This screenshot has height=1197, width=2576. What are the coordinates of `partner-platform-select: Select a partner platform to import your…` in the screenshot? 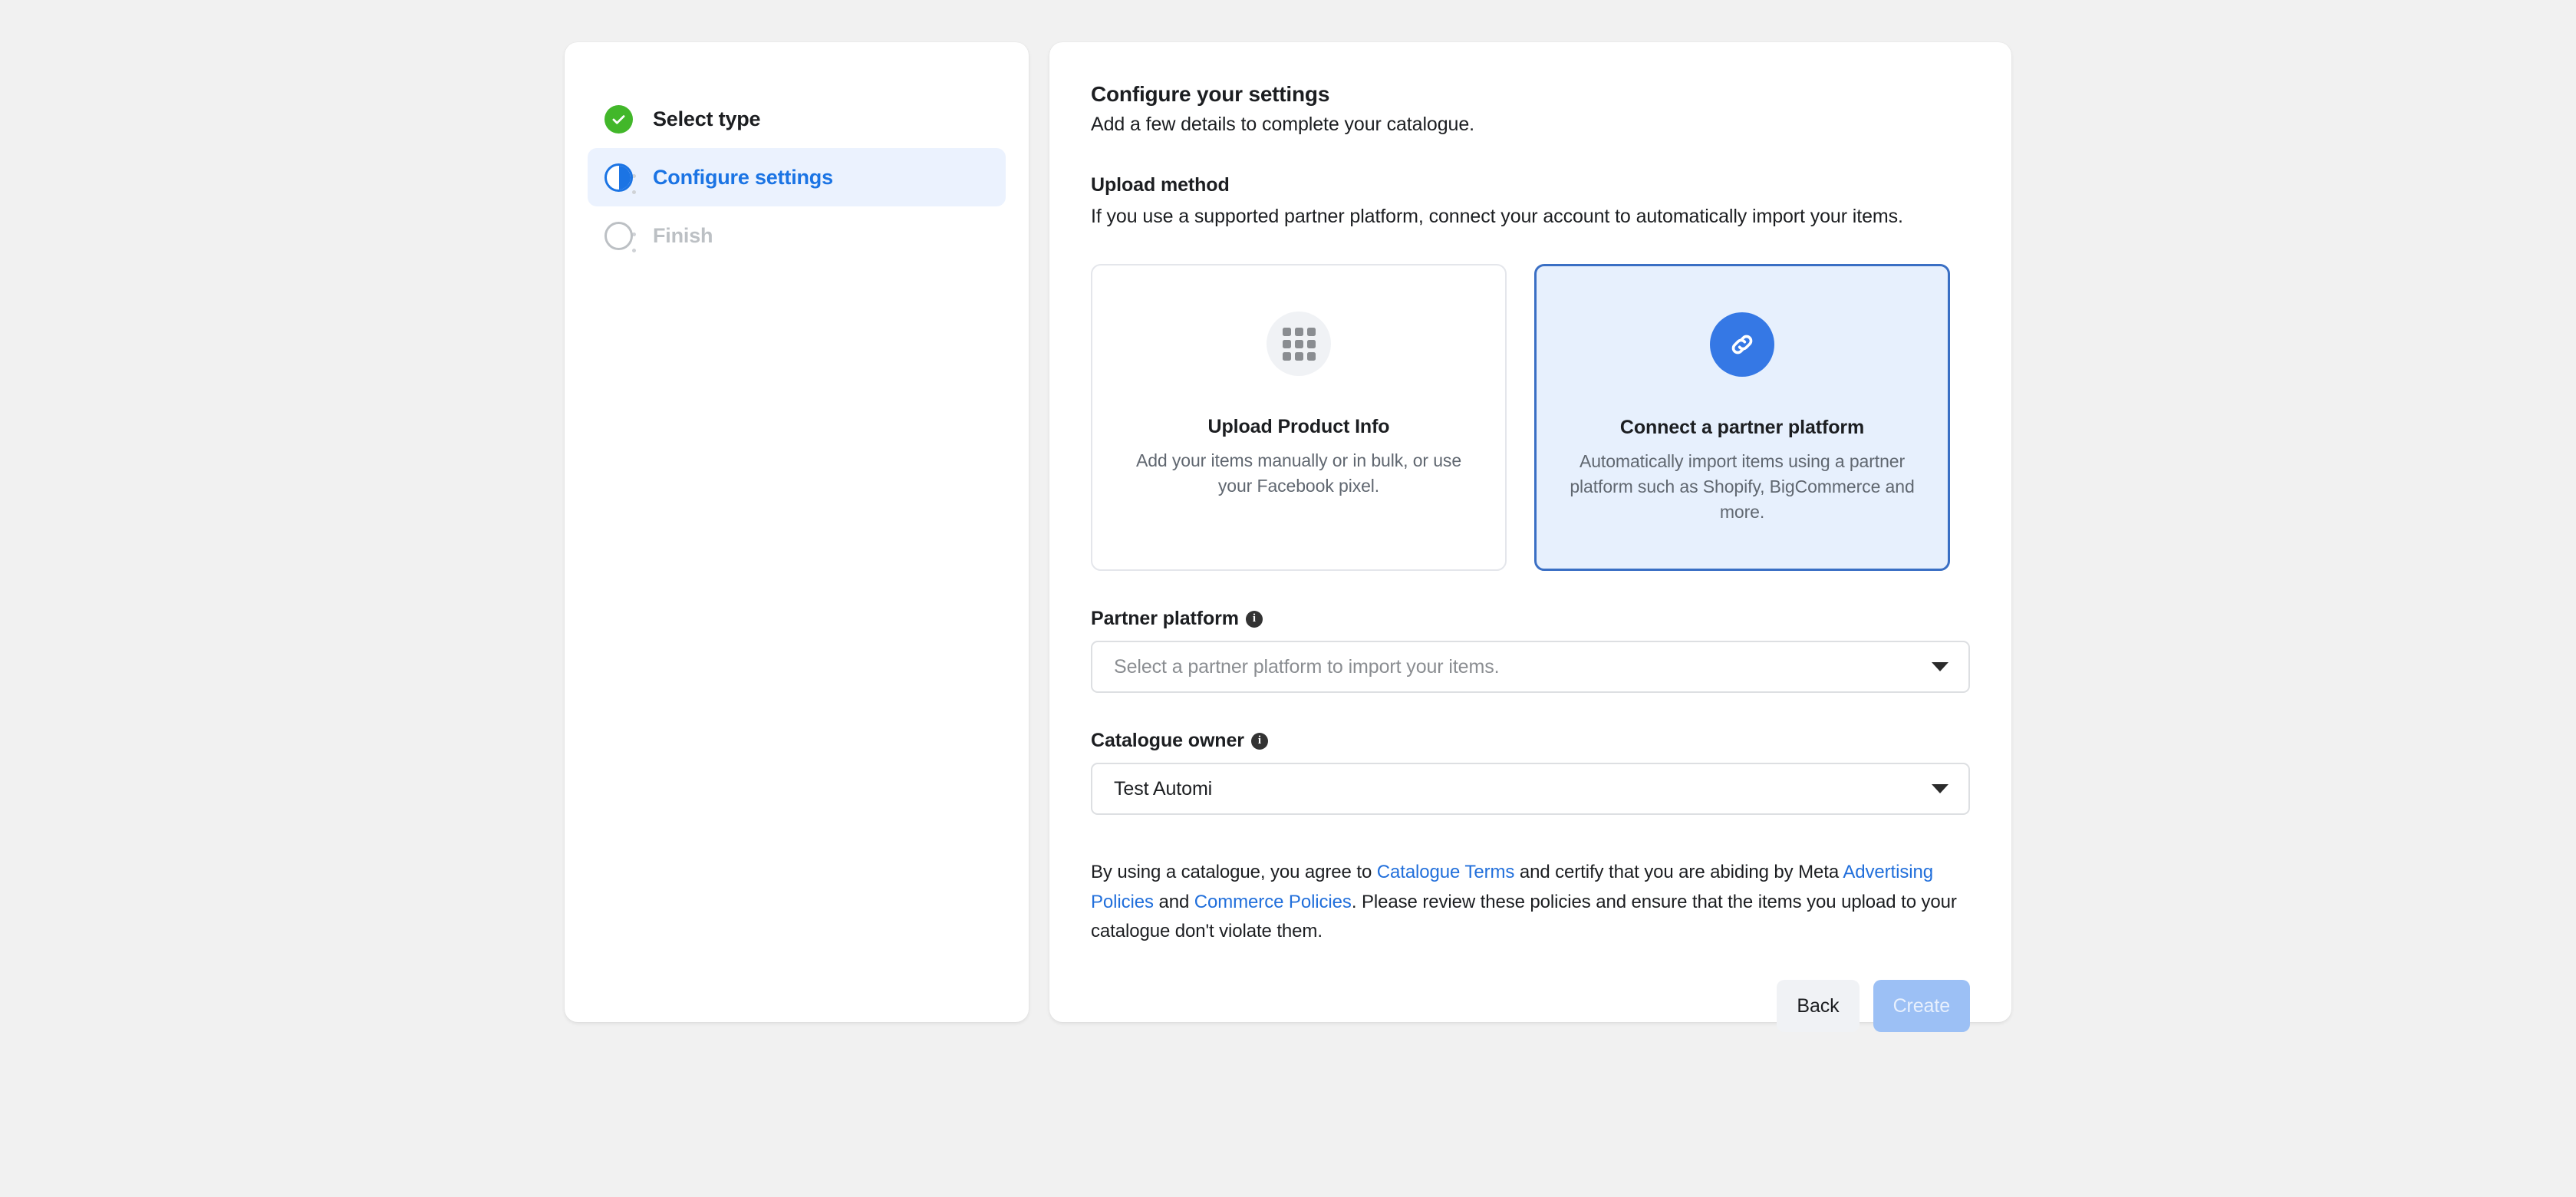 It's located at (1530, 667).